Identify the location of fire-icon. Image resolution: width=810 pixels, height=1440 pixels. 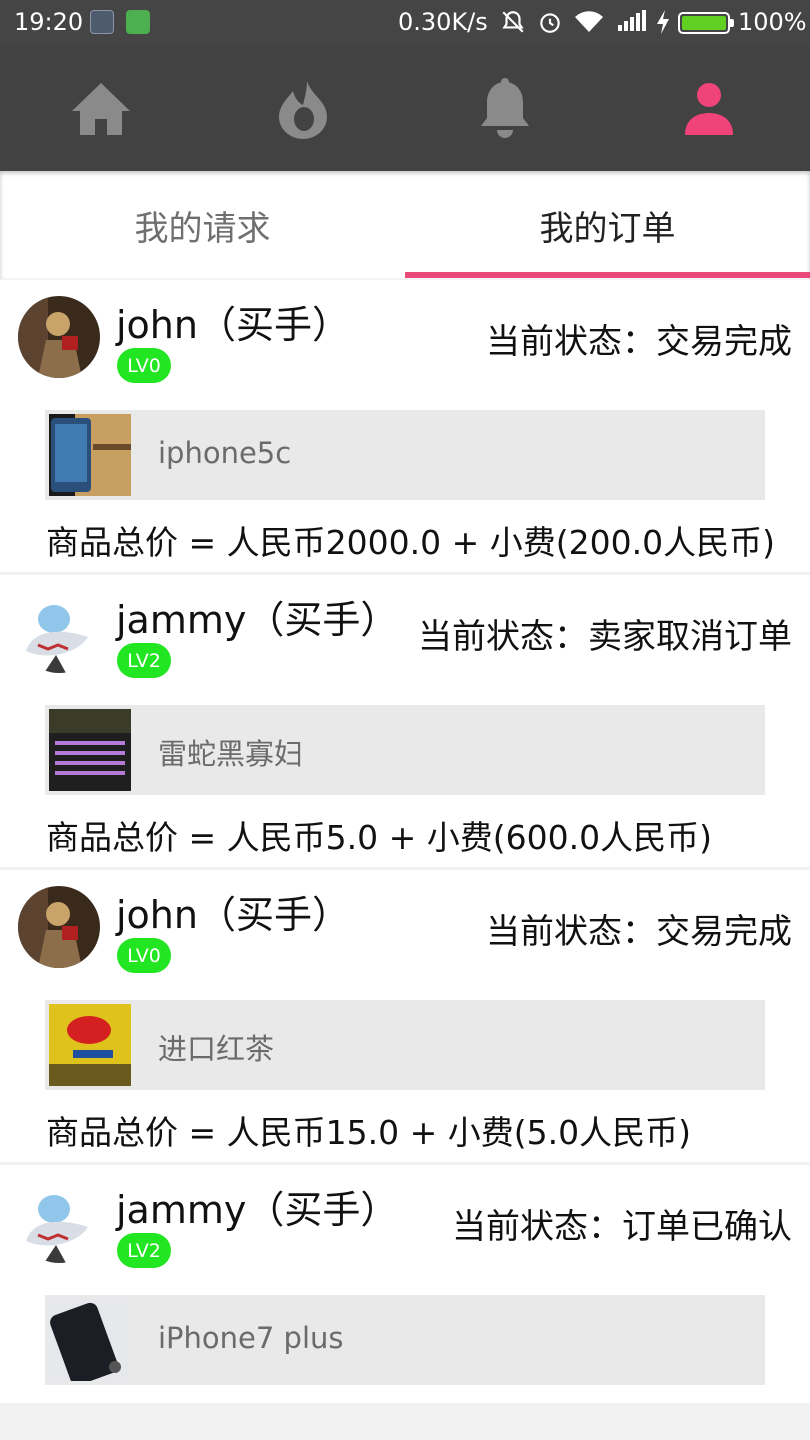
(303, 110).